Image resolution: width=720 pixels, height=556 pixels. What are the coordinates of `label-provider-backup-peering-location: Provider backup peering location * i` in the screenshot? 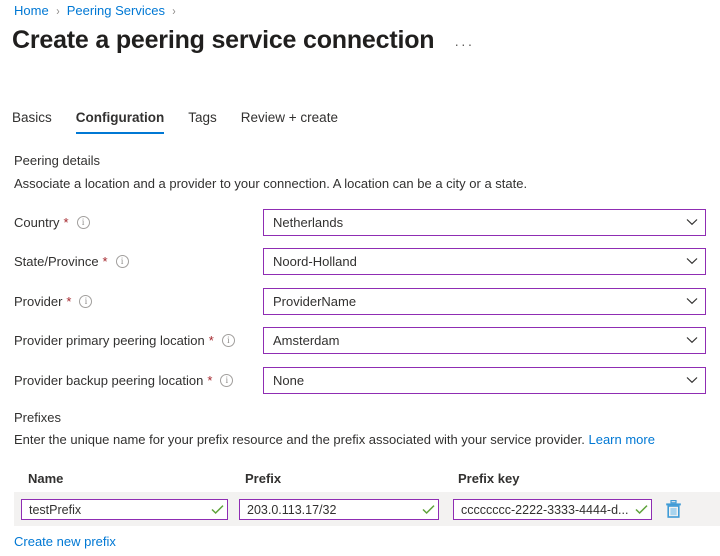 It's located at (124, 380).